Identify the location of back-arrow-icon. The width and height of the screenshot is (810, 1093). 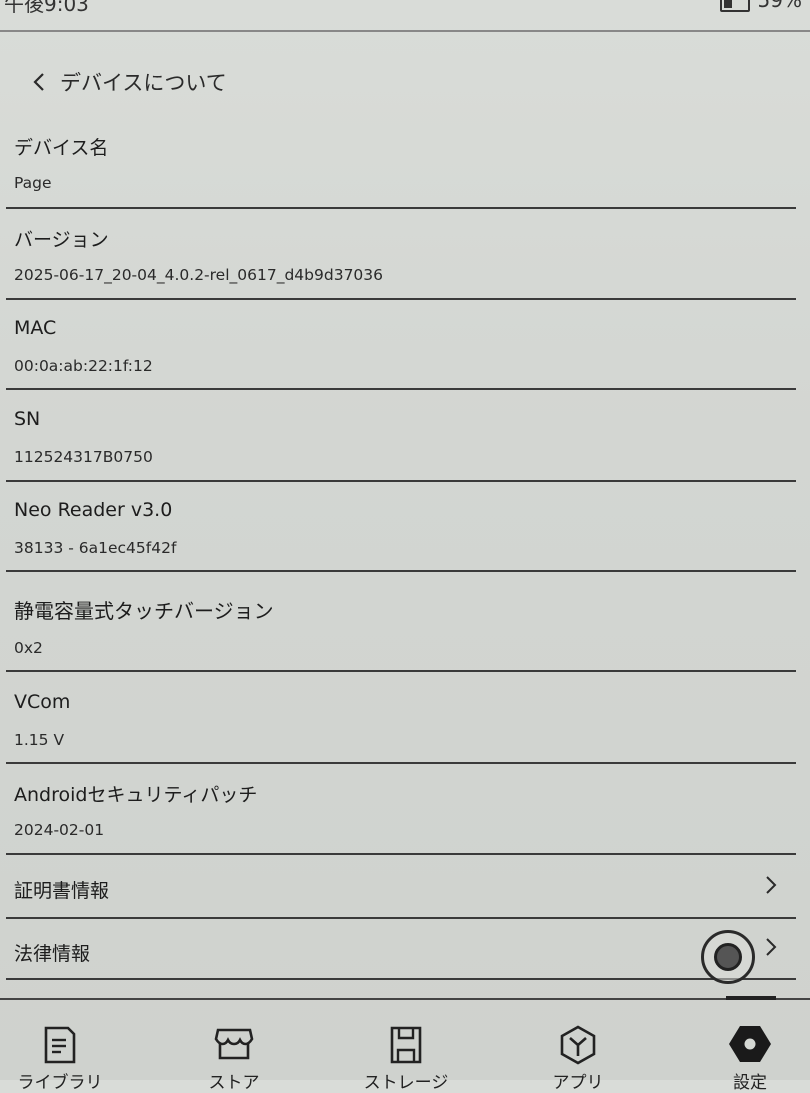
(39, 82).